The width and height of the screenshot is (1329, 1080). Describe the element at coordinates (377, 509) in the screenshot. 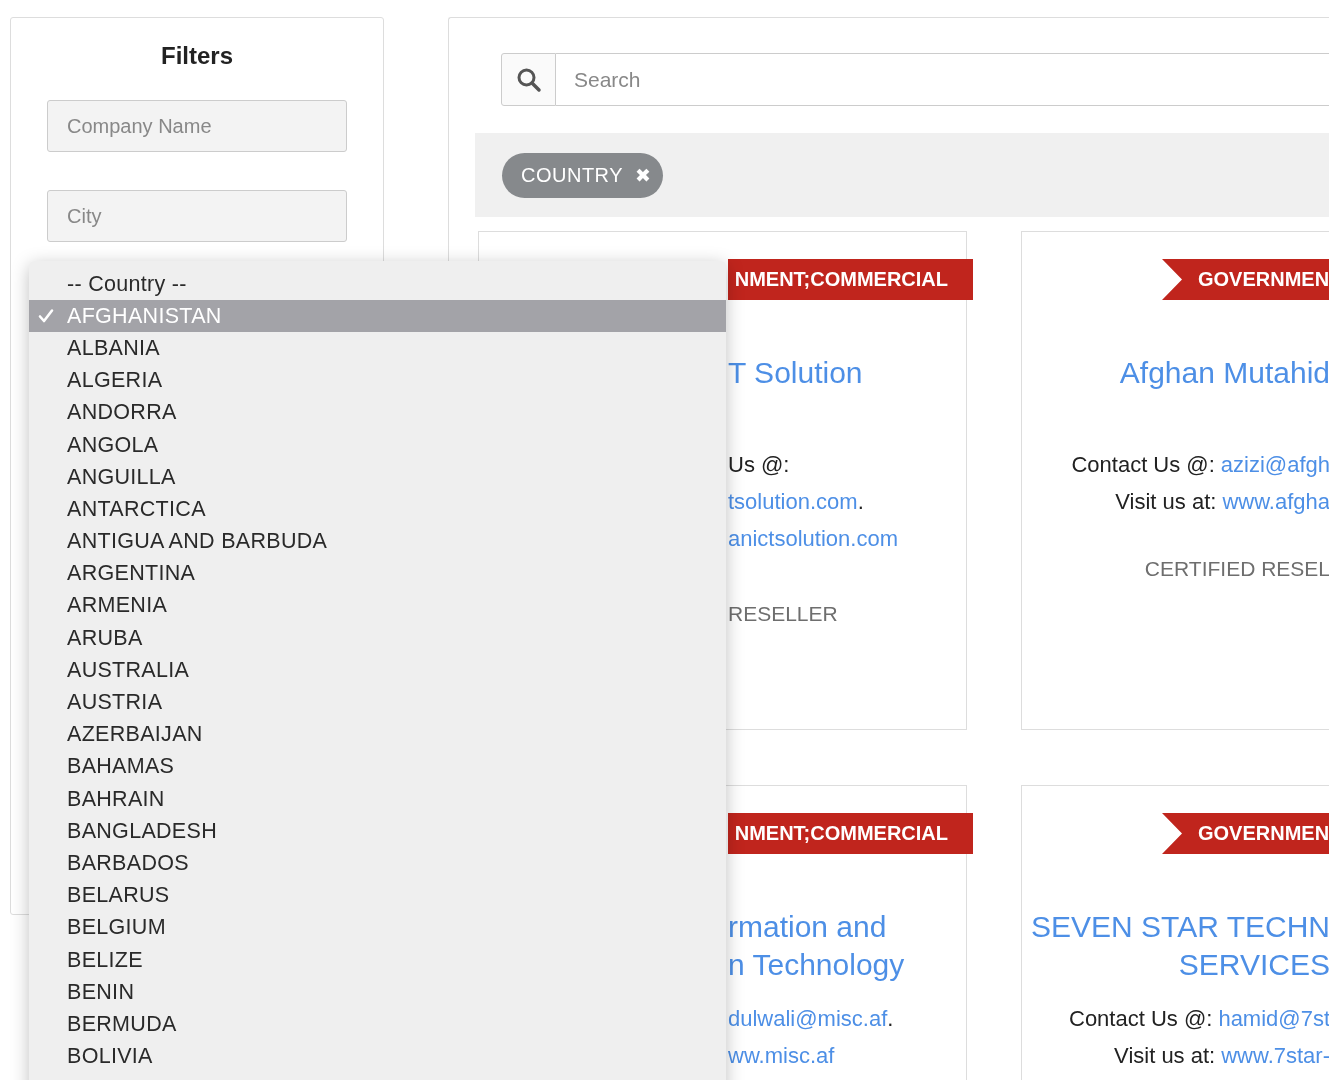

I see `country-option: ANTARCTICA` at that location.